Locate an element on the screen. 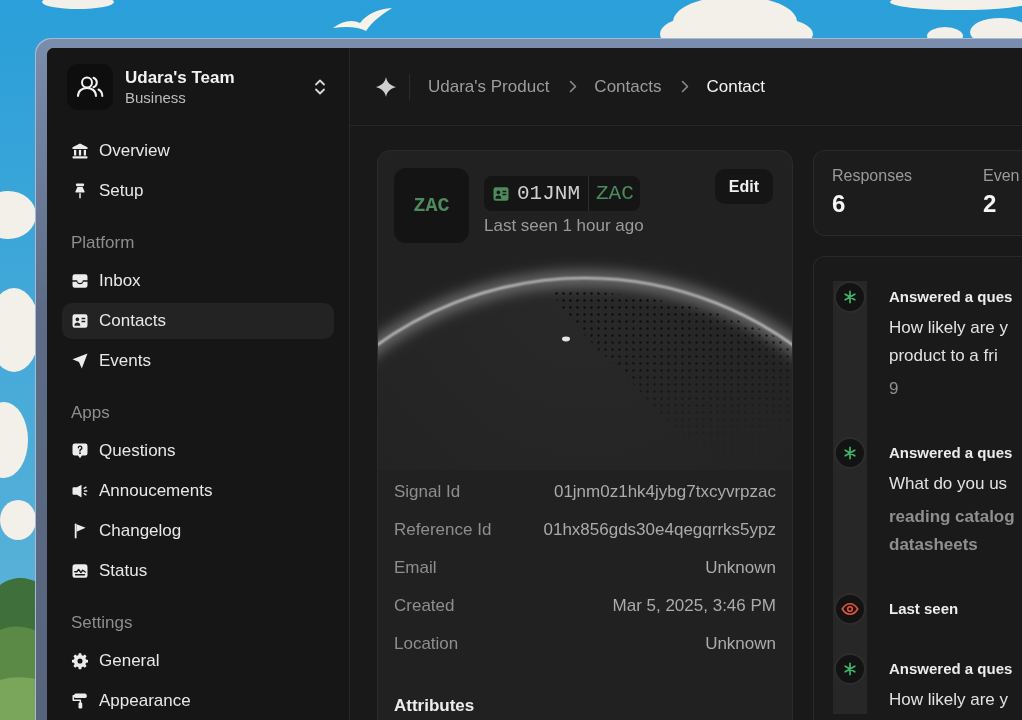  pulse-chart-icon is located at coordinates (80, 571).